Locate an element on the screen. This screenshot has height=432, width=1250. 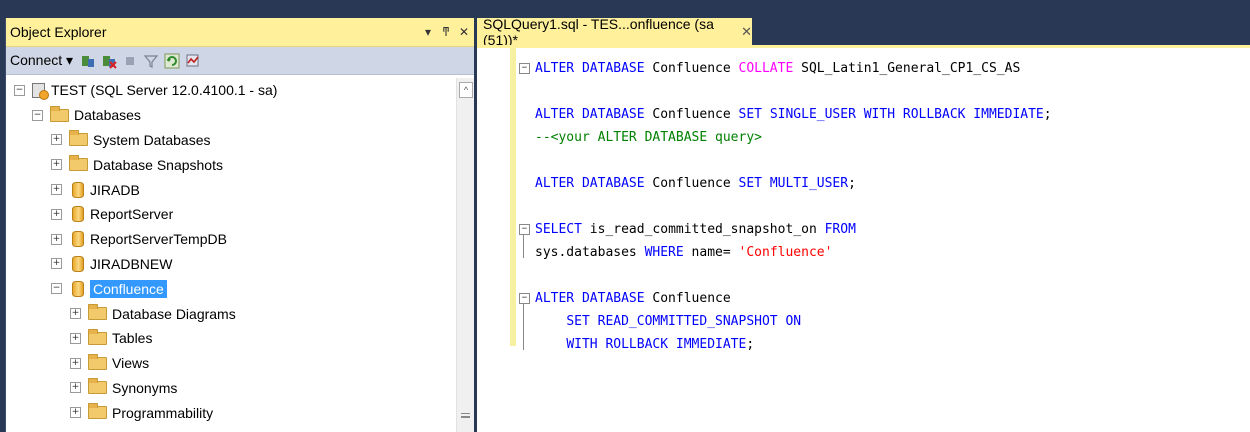
stop-icon is located at coordinates (130, 61).